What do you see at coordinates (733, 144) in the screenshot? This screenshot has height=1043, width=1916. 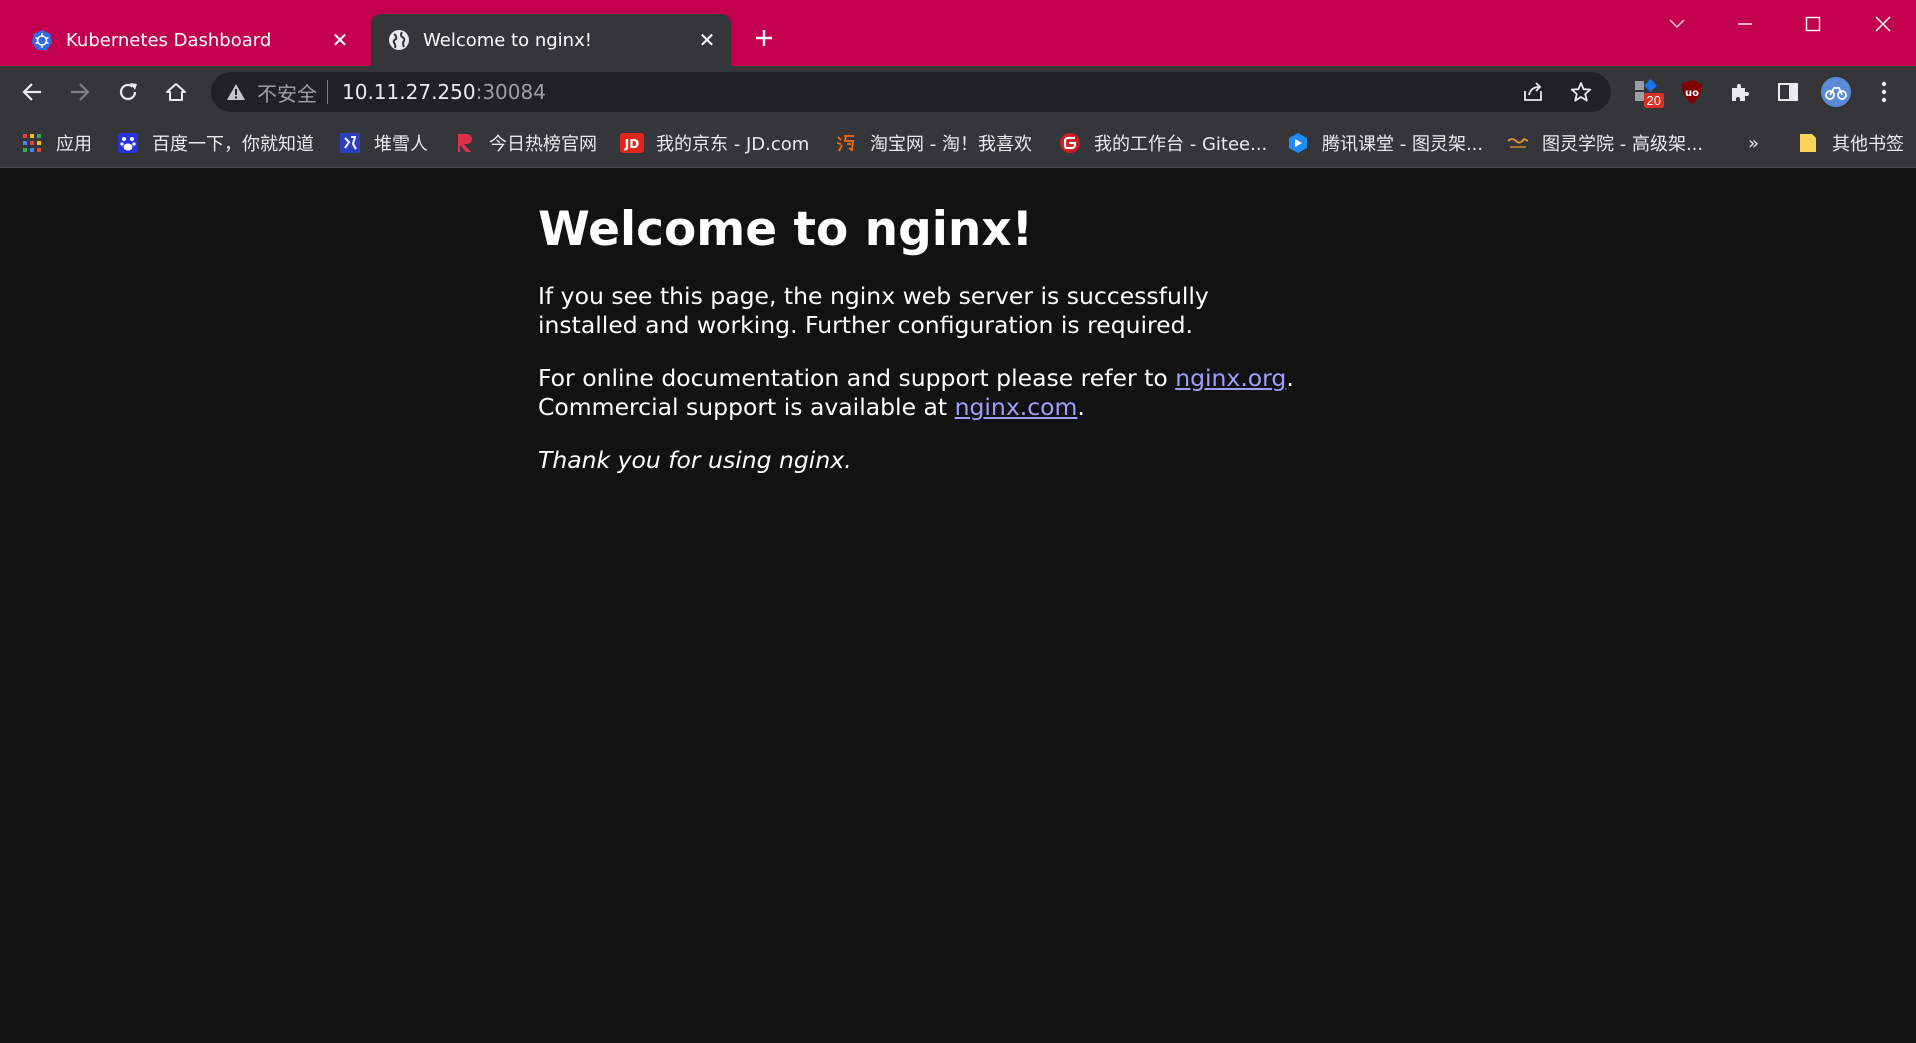 I see `bookmark-label: 我的京东 - JD.com` at bounding box center [733, 144].